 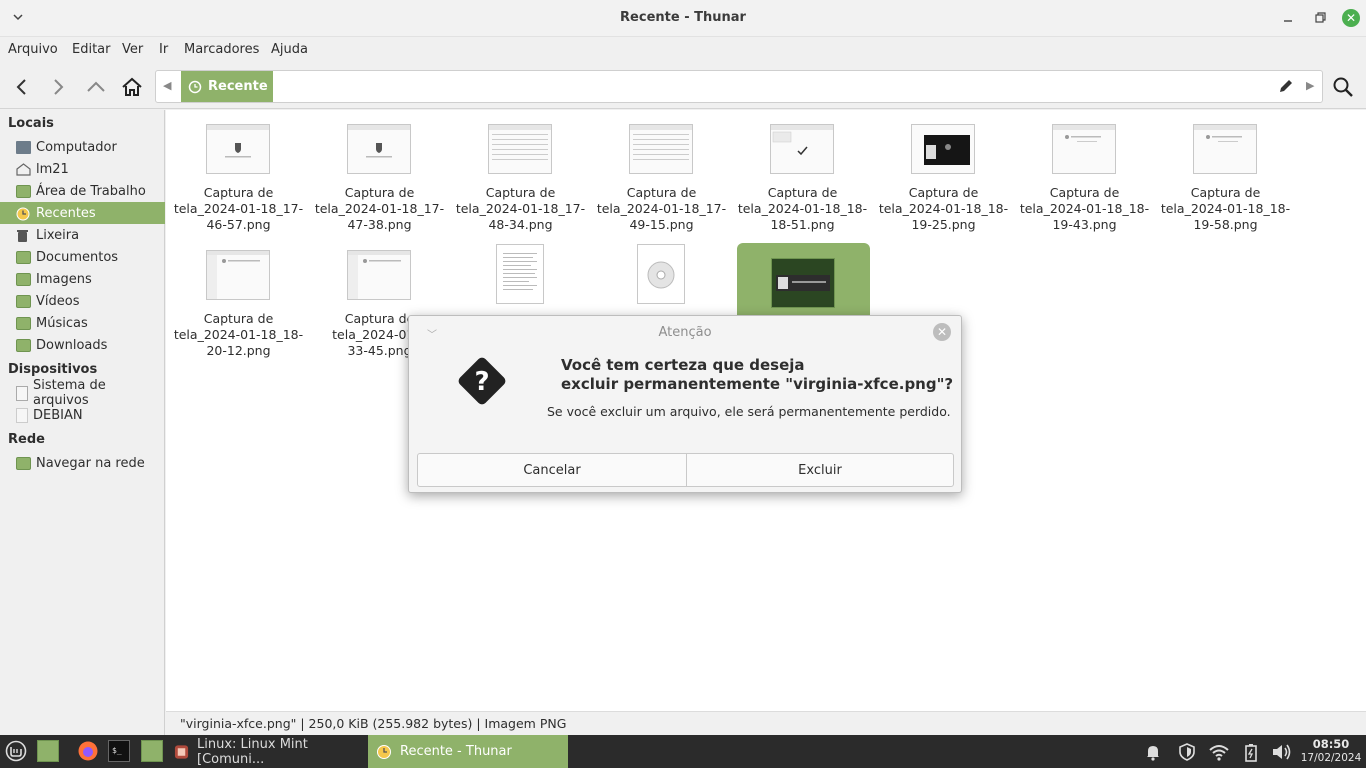 I want to click on path-left-arrow-icon: ◀, so click(x=167, y=85).